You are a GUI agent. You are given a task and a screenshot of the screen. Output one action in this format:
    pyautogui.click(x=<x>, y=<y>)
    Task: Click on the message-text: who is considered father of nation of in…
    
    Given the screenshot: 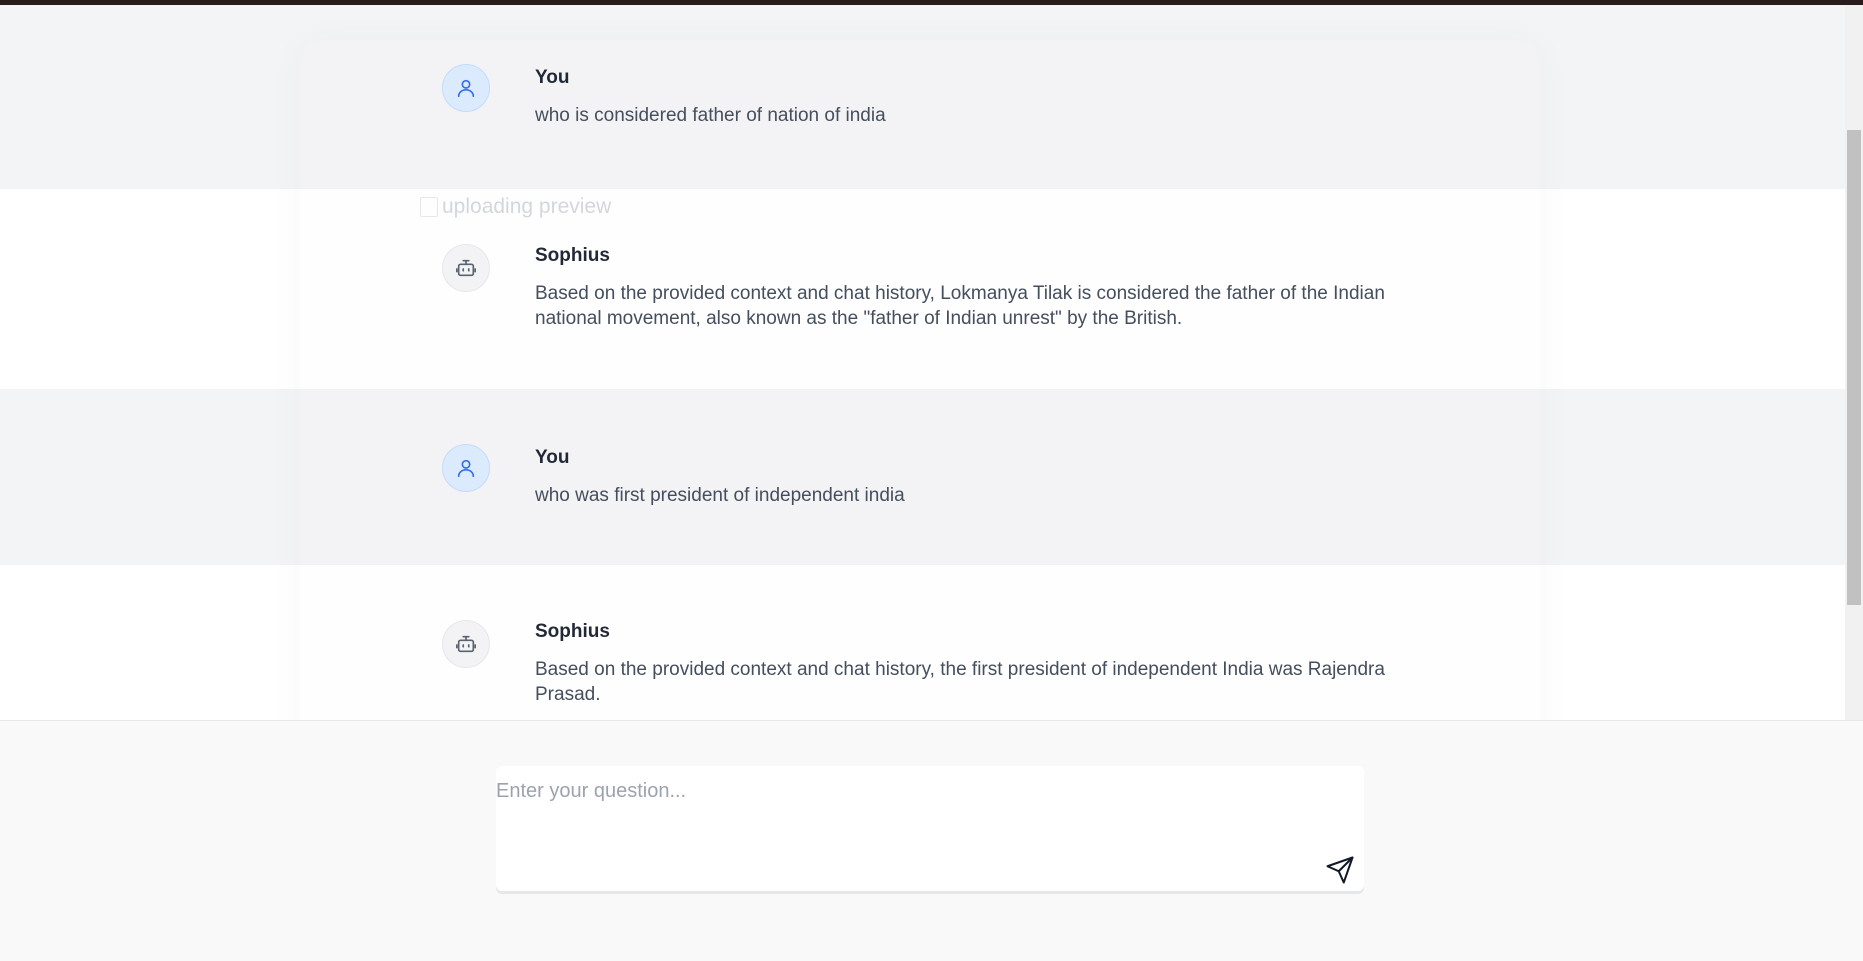 What is the action you would take?
    pyautogui.click(x=710, y=115)
    